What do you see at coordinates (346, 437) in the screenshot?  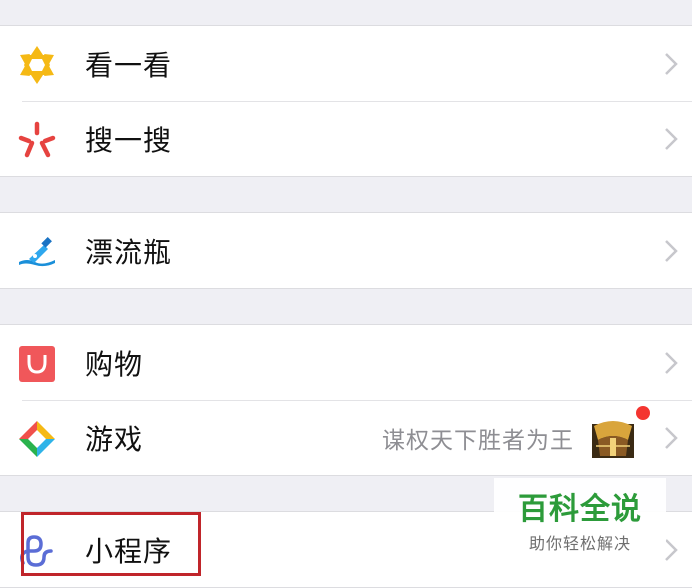 I see `menu-item-games: 游戏 谋权天下胜者为王` at bounding box center [346, 437].